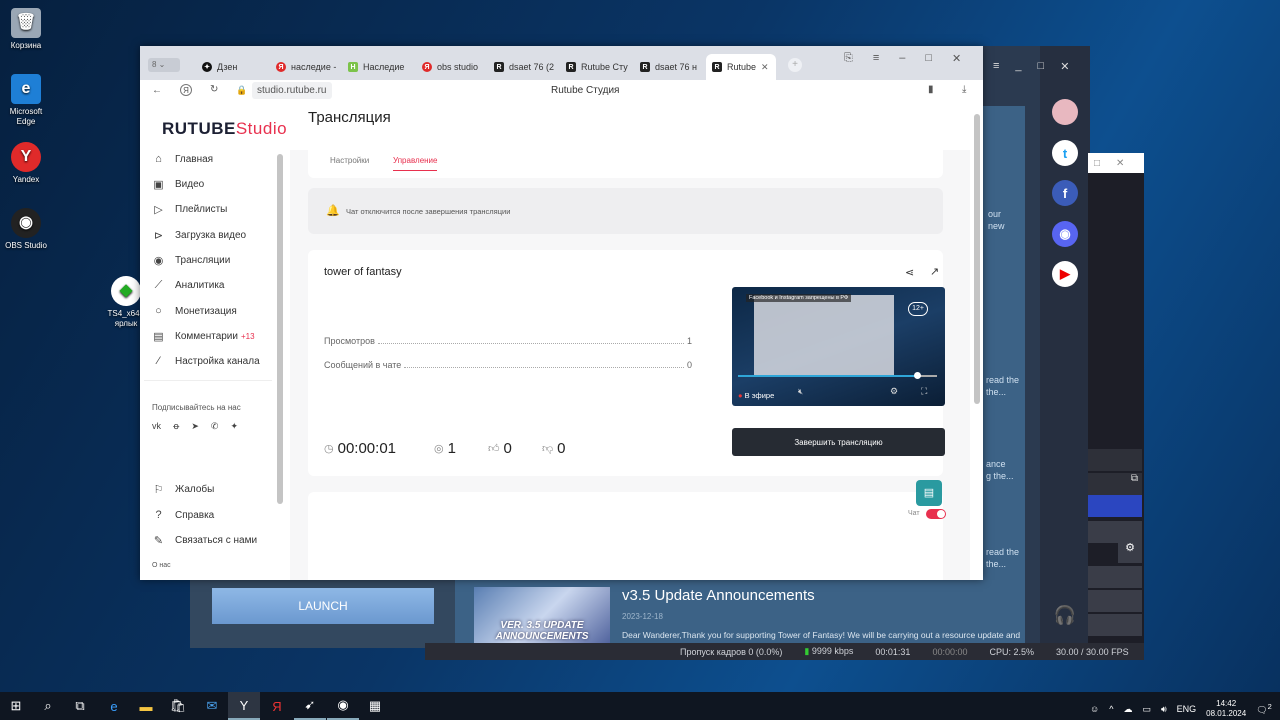  What do you see at coordinates (164, 65) in the screenshot?
I see `tab-counter: 8 ⌄` at bounding box center [164, 65].